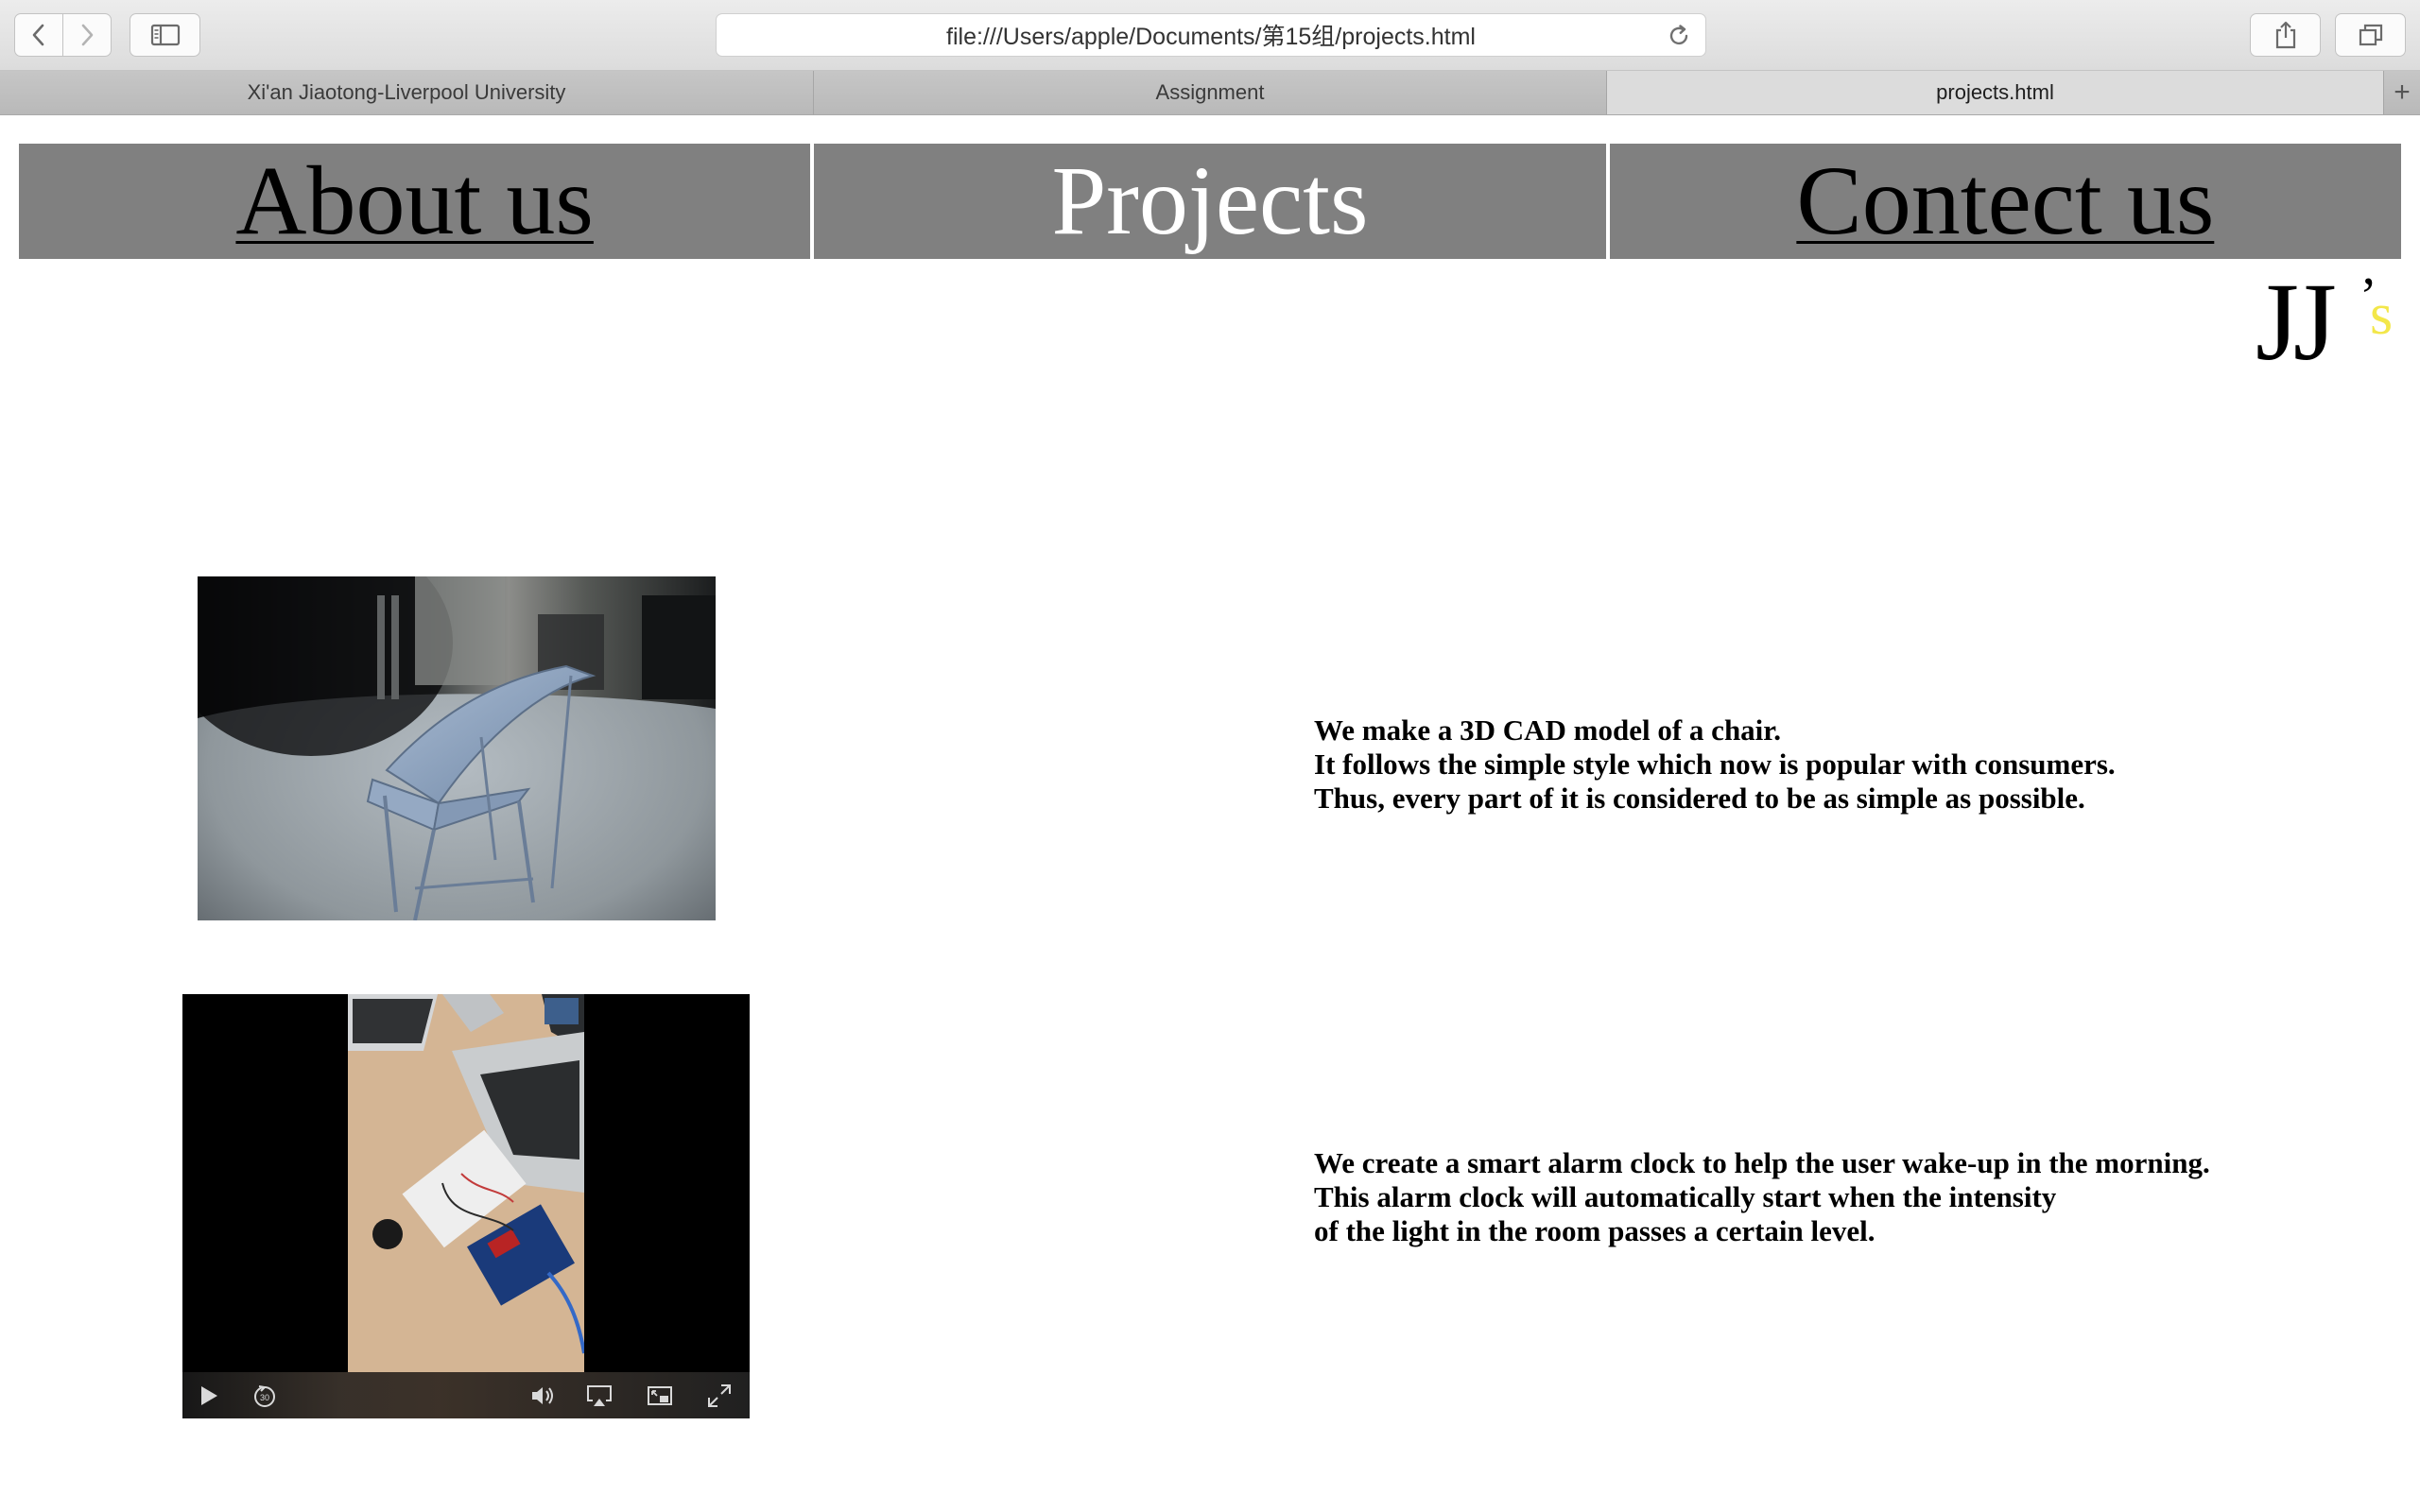 This screenshot has height=1512, width=2420. I want to click on new-tab-button: +, so click(2402, 92).